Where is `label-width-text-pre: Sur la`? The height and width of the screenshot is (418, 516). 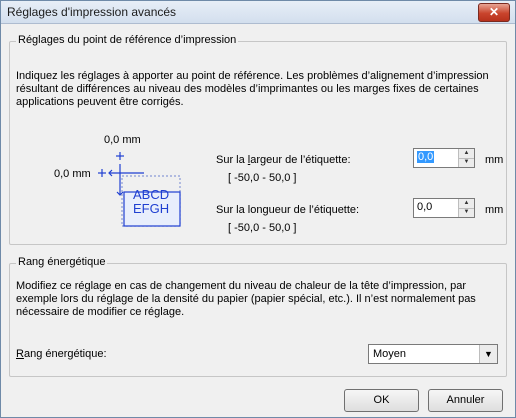 label-width-text-pre: Sur la is located at coordinates (232, 160).